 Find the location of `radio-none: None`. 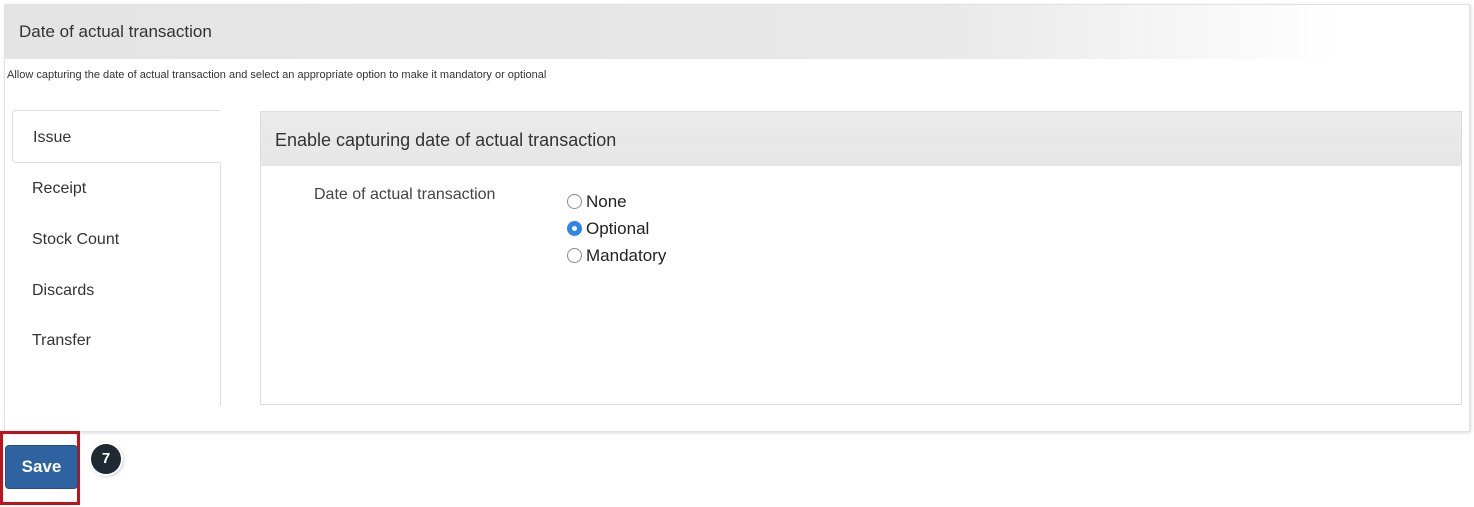

radio-none: None is located at coordinates (616, 201).